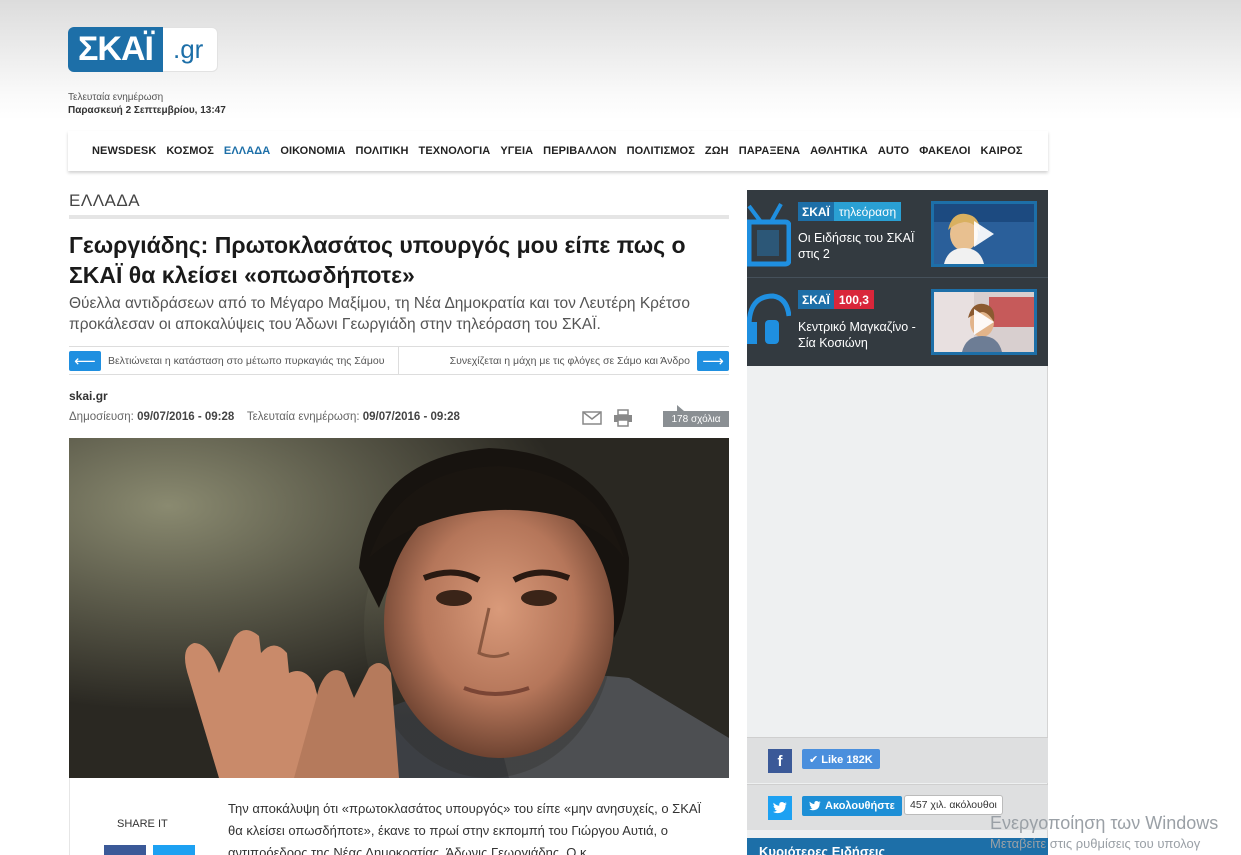 The height and width of the screenshot is (855, 1241). I want to click on site-logo: ΣΚΑΪ .gr, so click(143, 49).